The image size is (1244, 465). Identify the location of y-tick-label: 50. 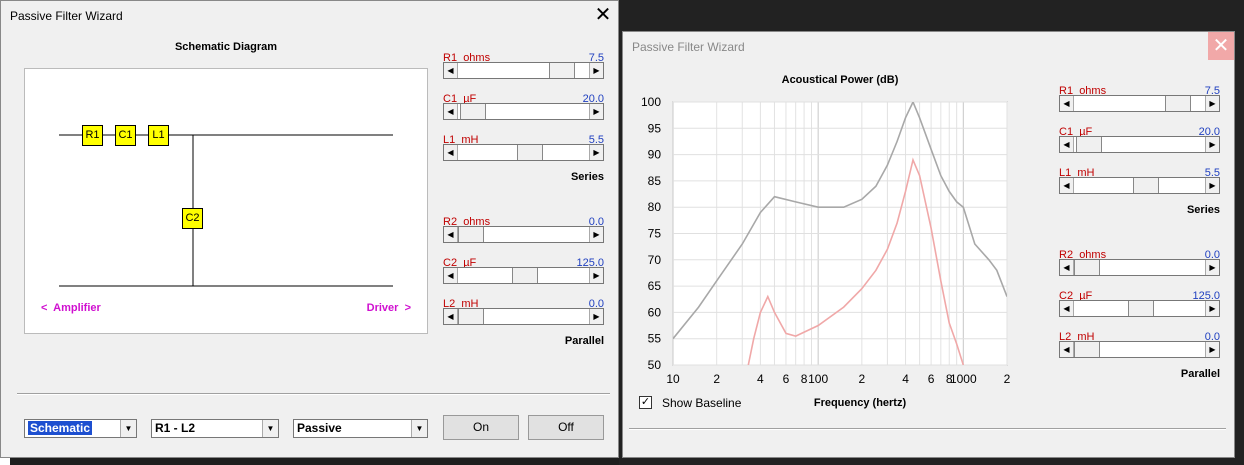
(655, 365).